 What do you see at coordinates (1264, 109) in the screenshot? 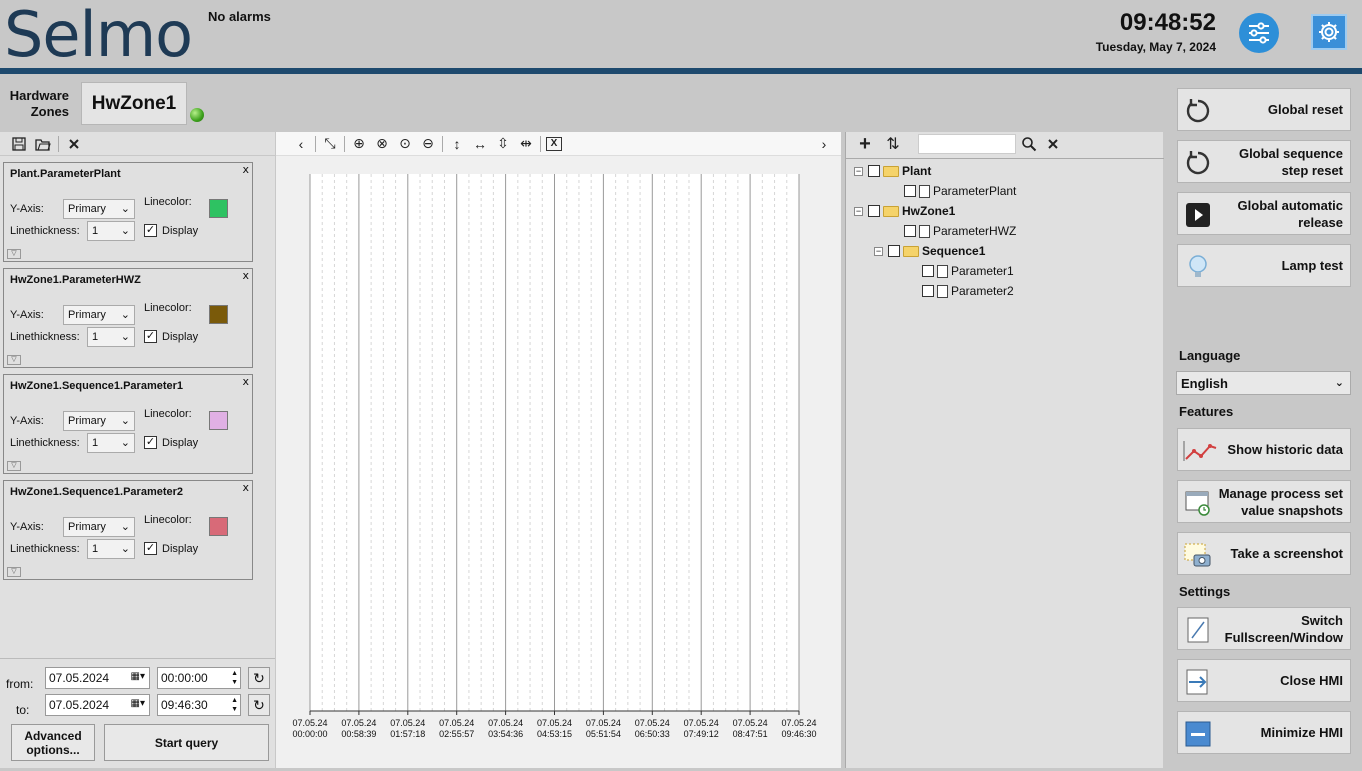
I see `global-reset-button: Global reset` at bounding box center [1264, 109].